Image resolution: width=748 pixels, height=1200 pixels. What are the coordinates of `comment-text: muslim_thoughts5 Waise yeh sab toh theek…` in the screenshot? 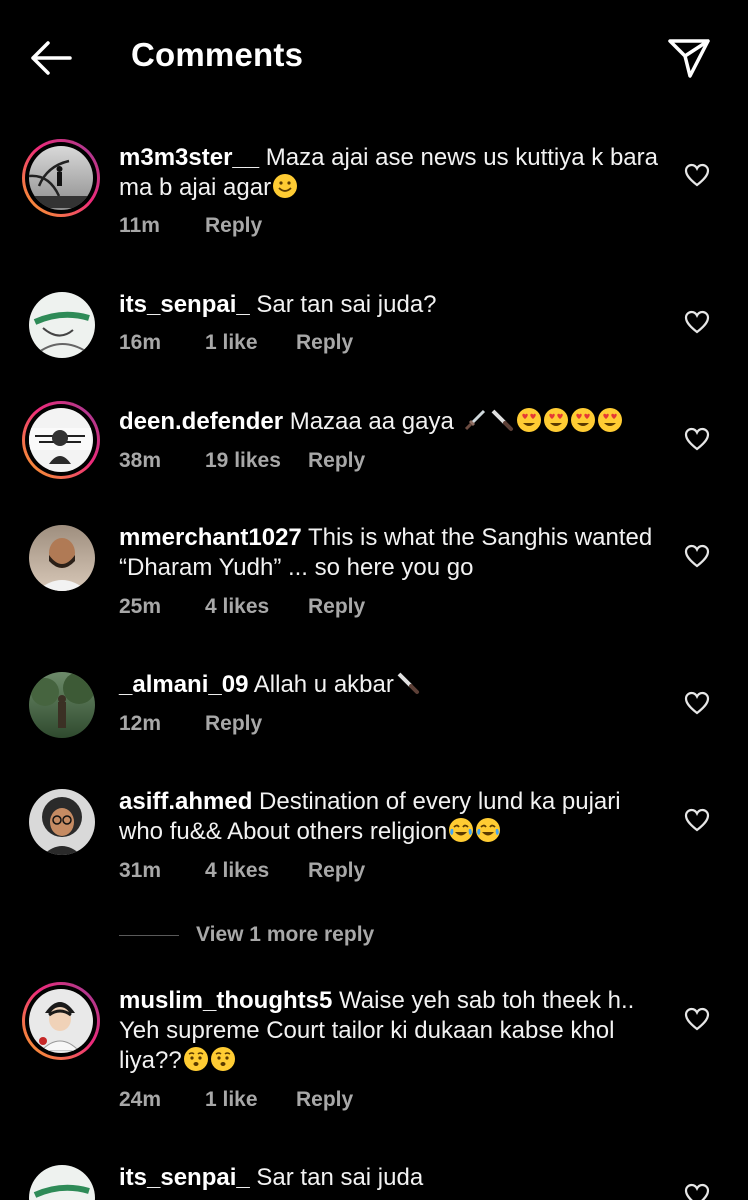 It's located at (389, 1031).